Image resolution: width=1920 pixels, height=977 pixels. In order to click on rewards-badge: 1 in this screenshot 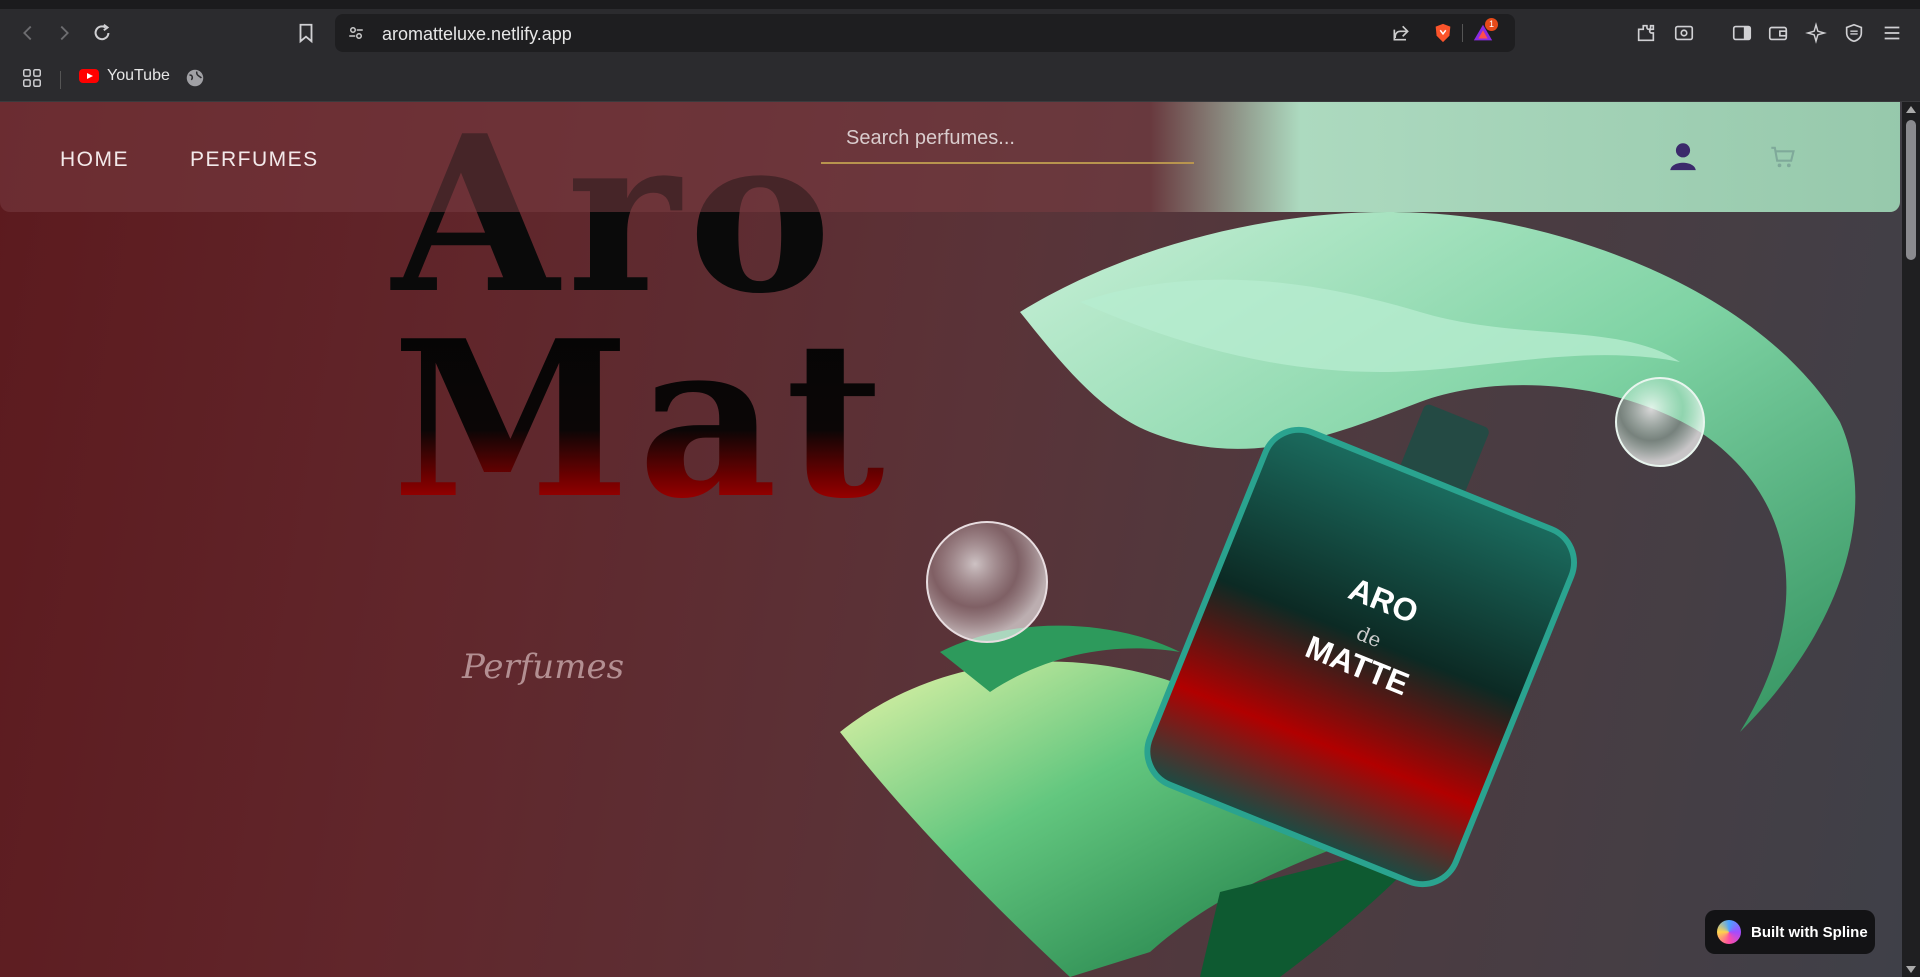, I will do `click(1491, 24)`.